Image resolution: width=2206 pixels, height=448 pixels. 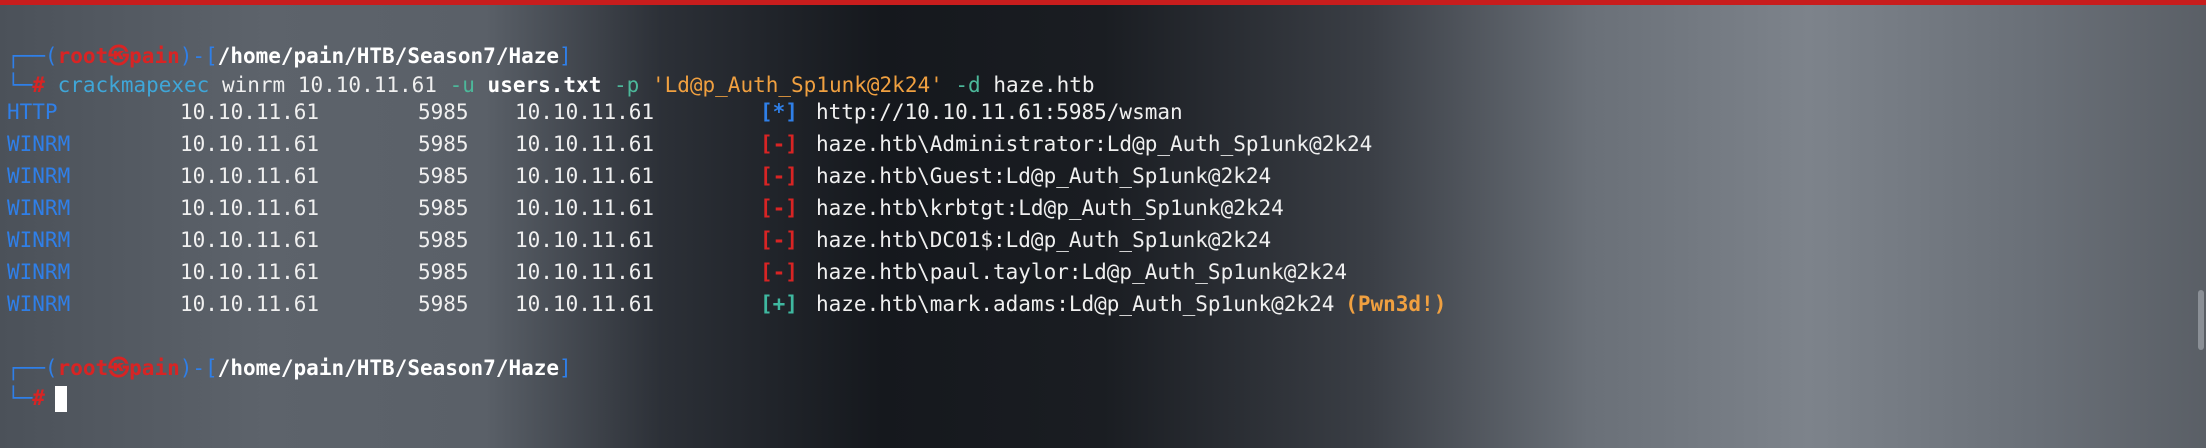 What do you see at coordinates (32, 112) in the screenshot?
I see `output-proto: HTTP` at bounding box center [32, 112].